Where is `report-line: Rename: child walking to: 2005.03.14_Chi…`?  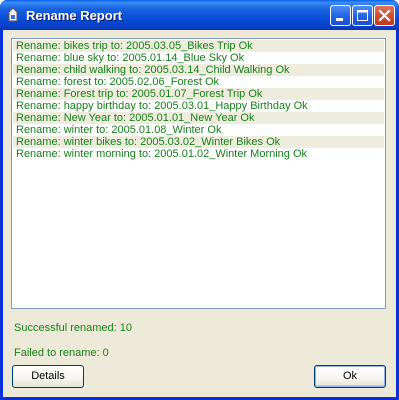 report-line: Rename: child walking to: 2005.03.14_Chi… is located at coordinates (198, 70).